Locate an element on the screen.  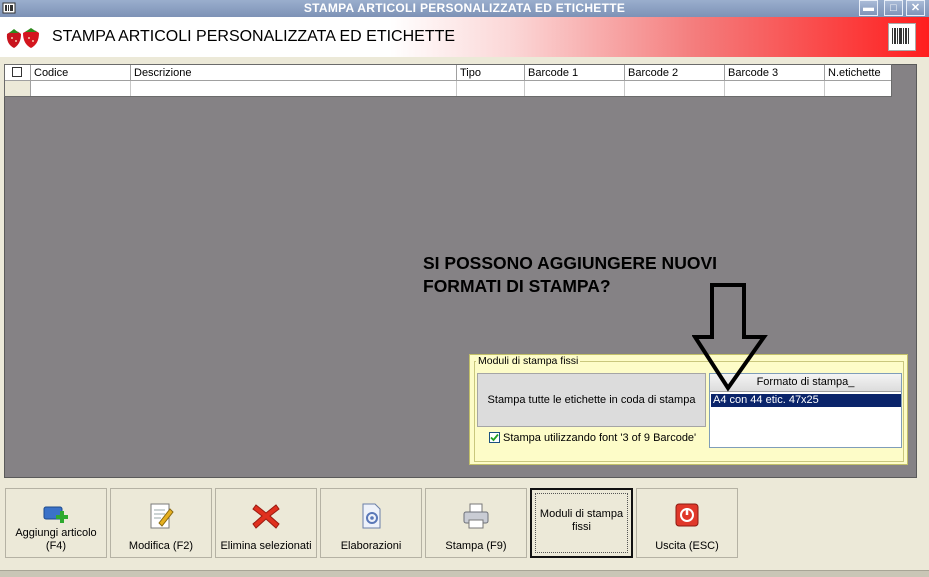
down-arrow-icon is located at coordinates (730, 337).